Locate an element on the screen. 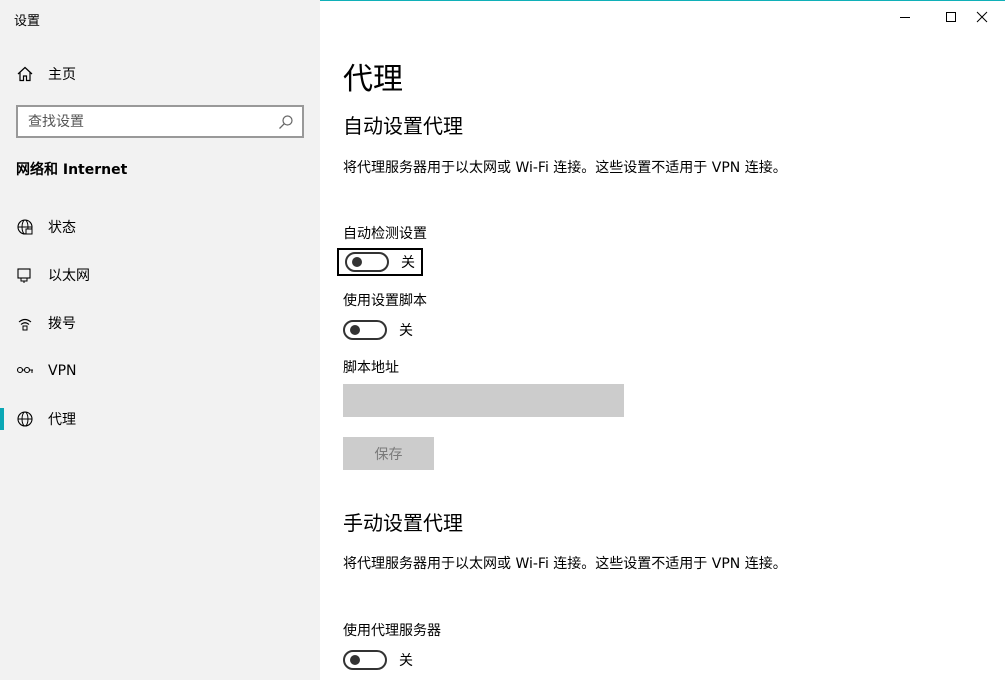  search-icon is located at coordinates (286, 122).